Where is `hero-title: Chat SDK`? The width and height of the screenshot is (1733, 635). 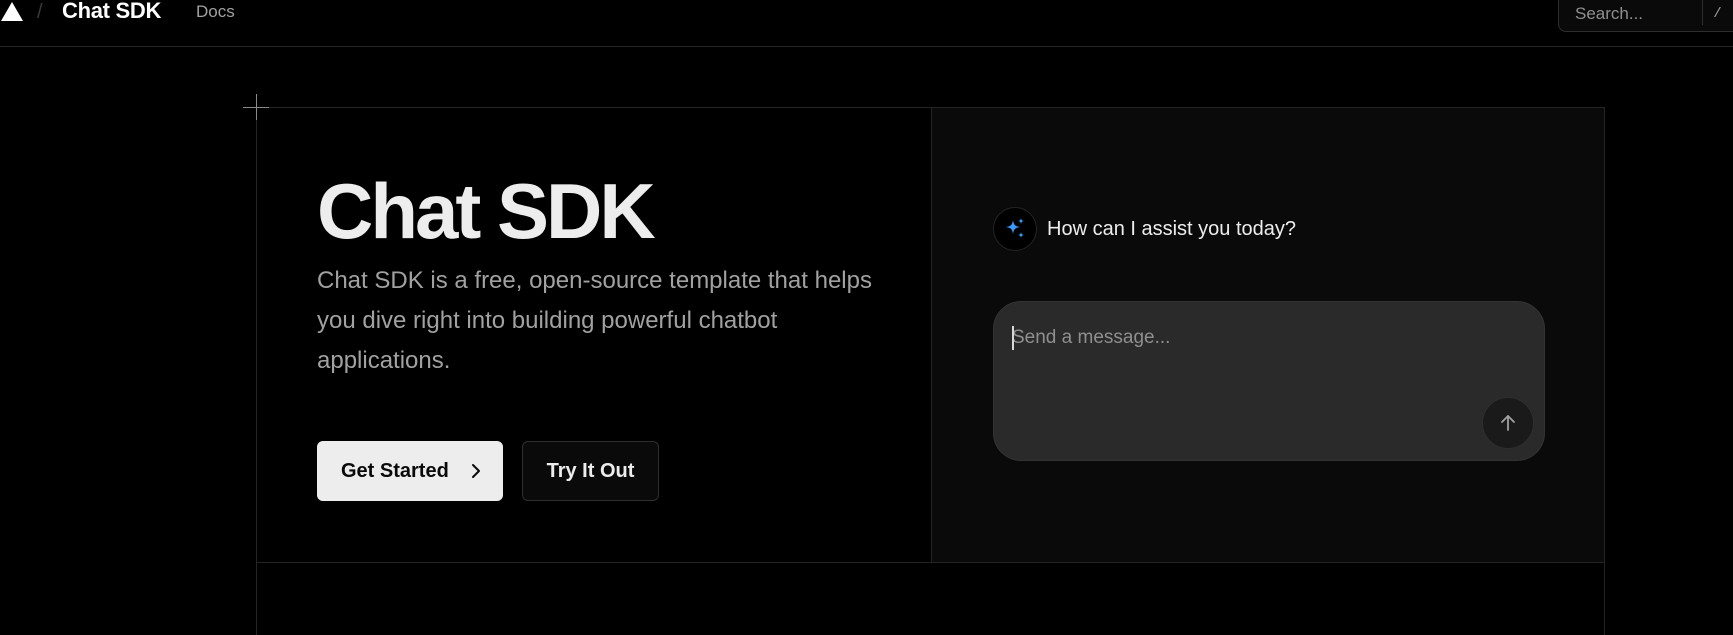 hero-title: Chat SDK is located at coordinates (486, 211).